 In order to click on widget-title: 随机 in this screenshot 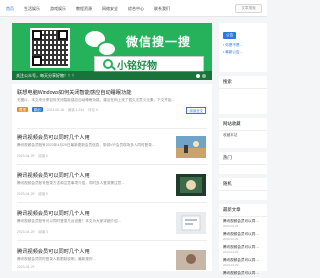, I will do `click(243, 184)`.